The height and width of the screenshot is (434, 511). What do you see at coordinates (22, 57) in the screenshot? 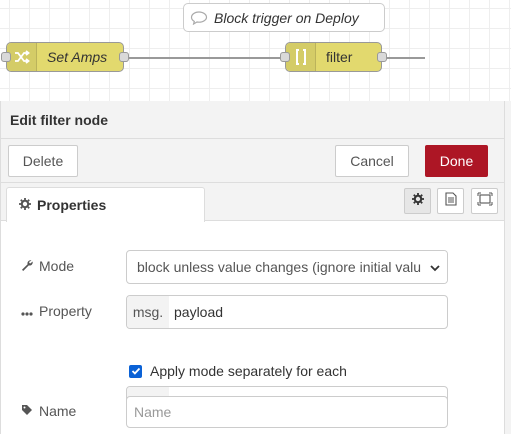
I see `shuffle-icon` at bounding box center [22, 57].